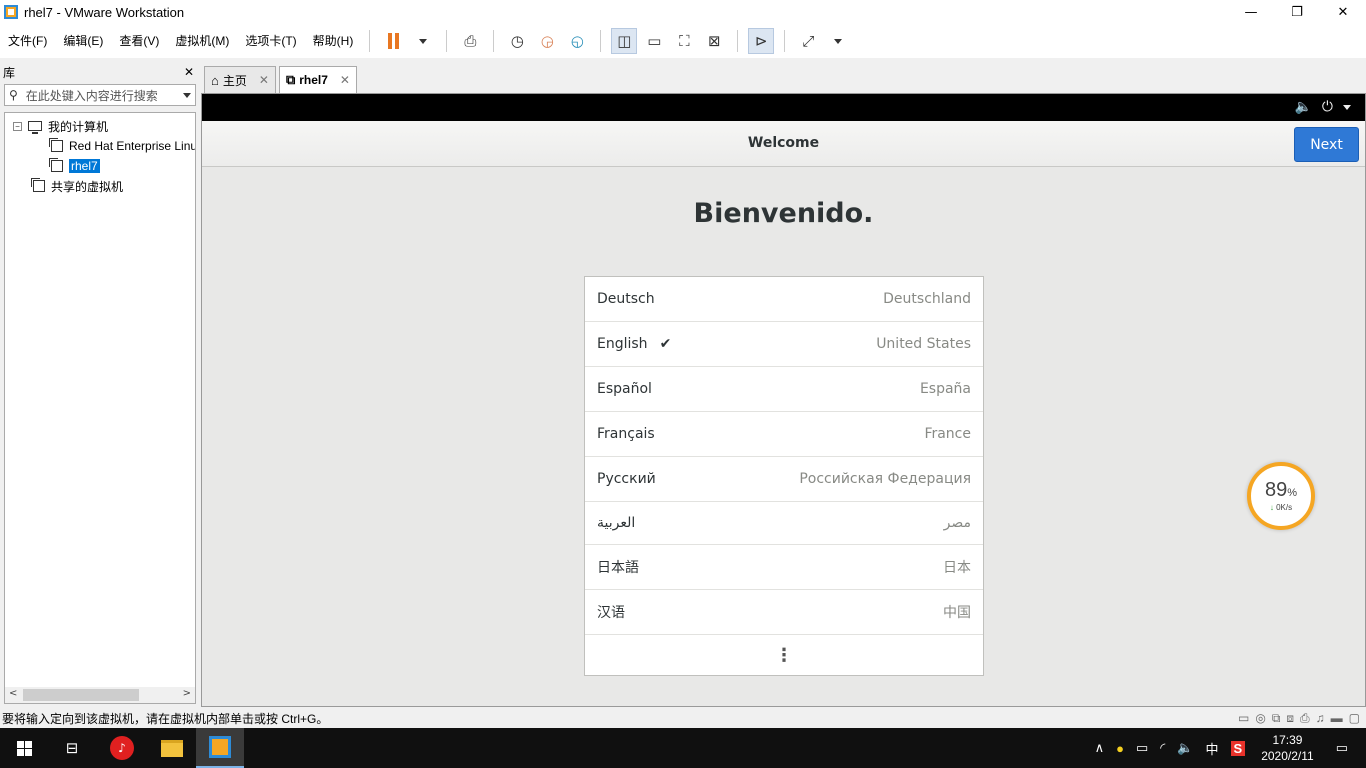 This screenshot has height=768, width=1366. What do you see at coordinates (1342, 748) in the screenshot?
I see `notification-icon: ▭` at bounding box center [1342, 748].